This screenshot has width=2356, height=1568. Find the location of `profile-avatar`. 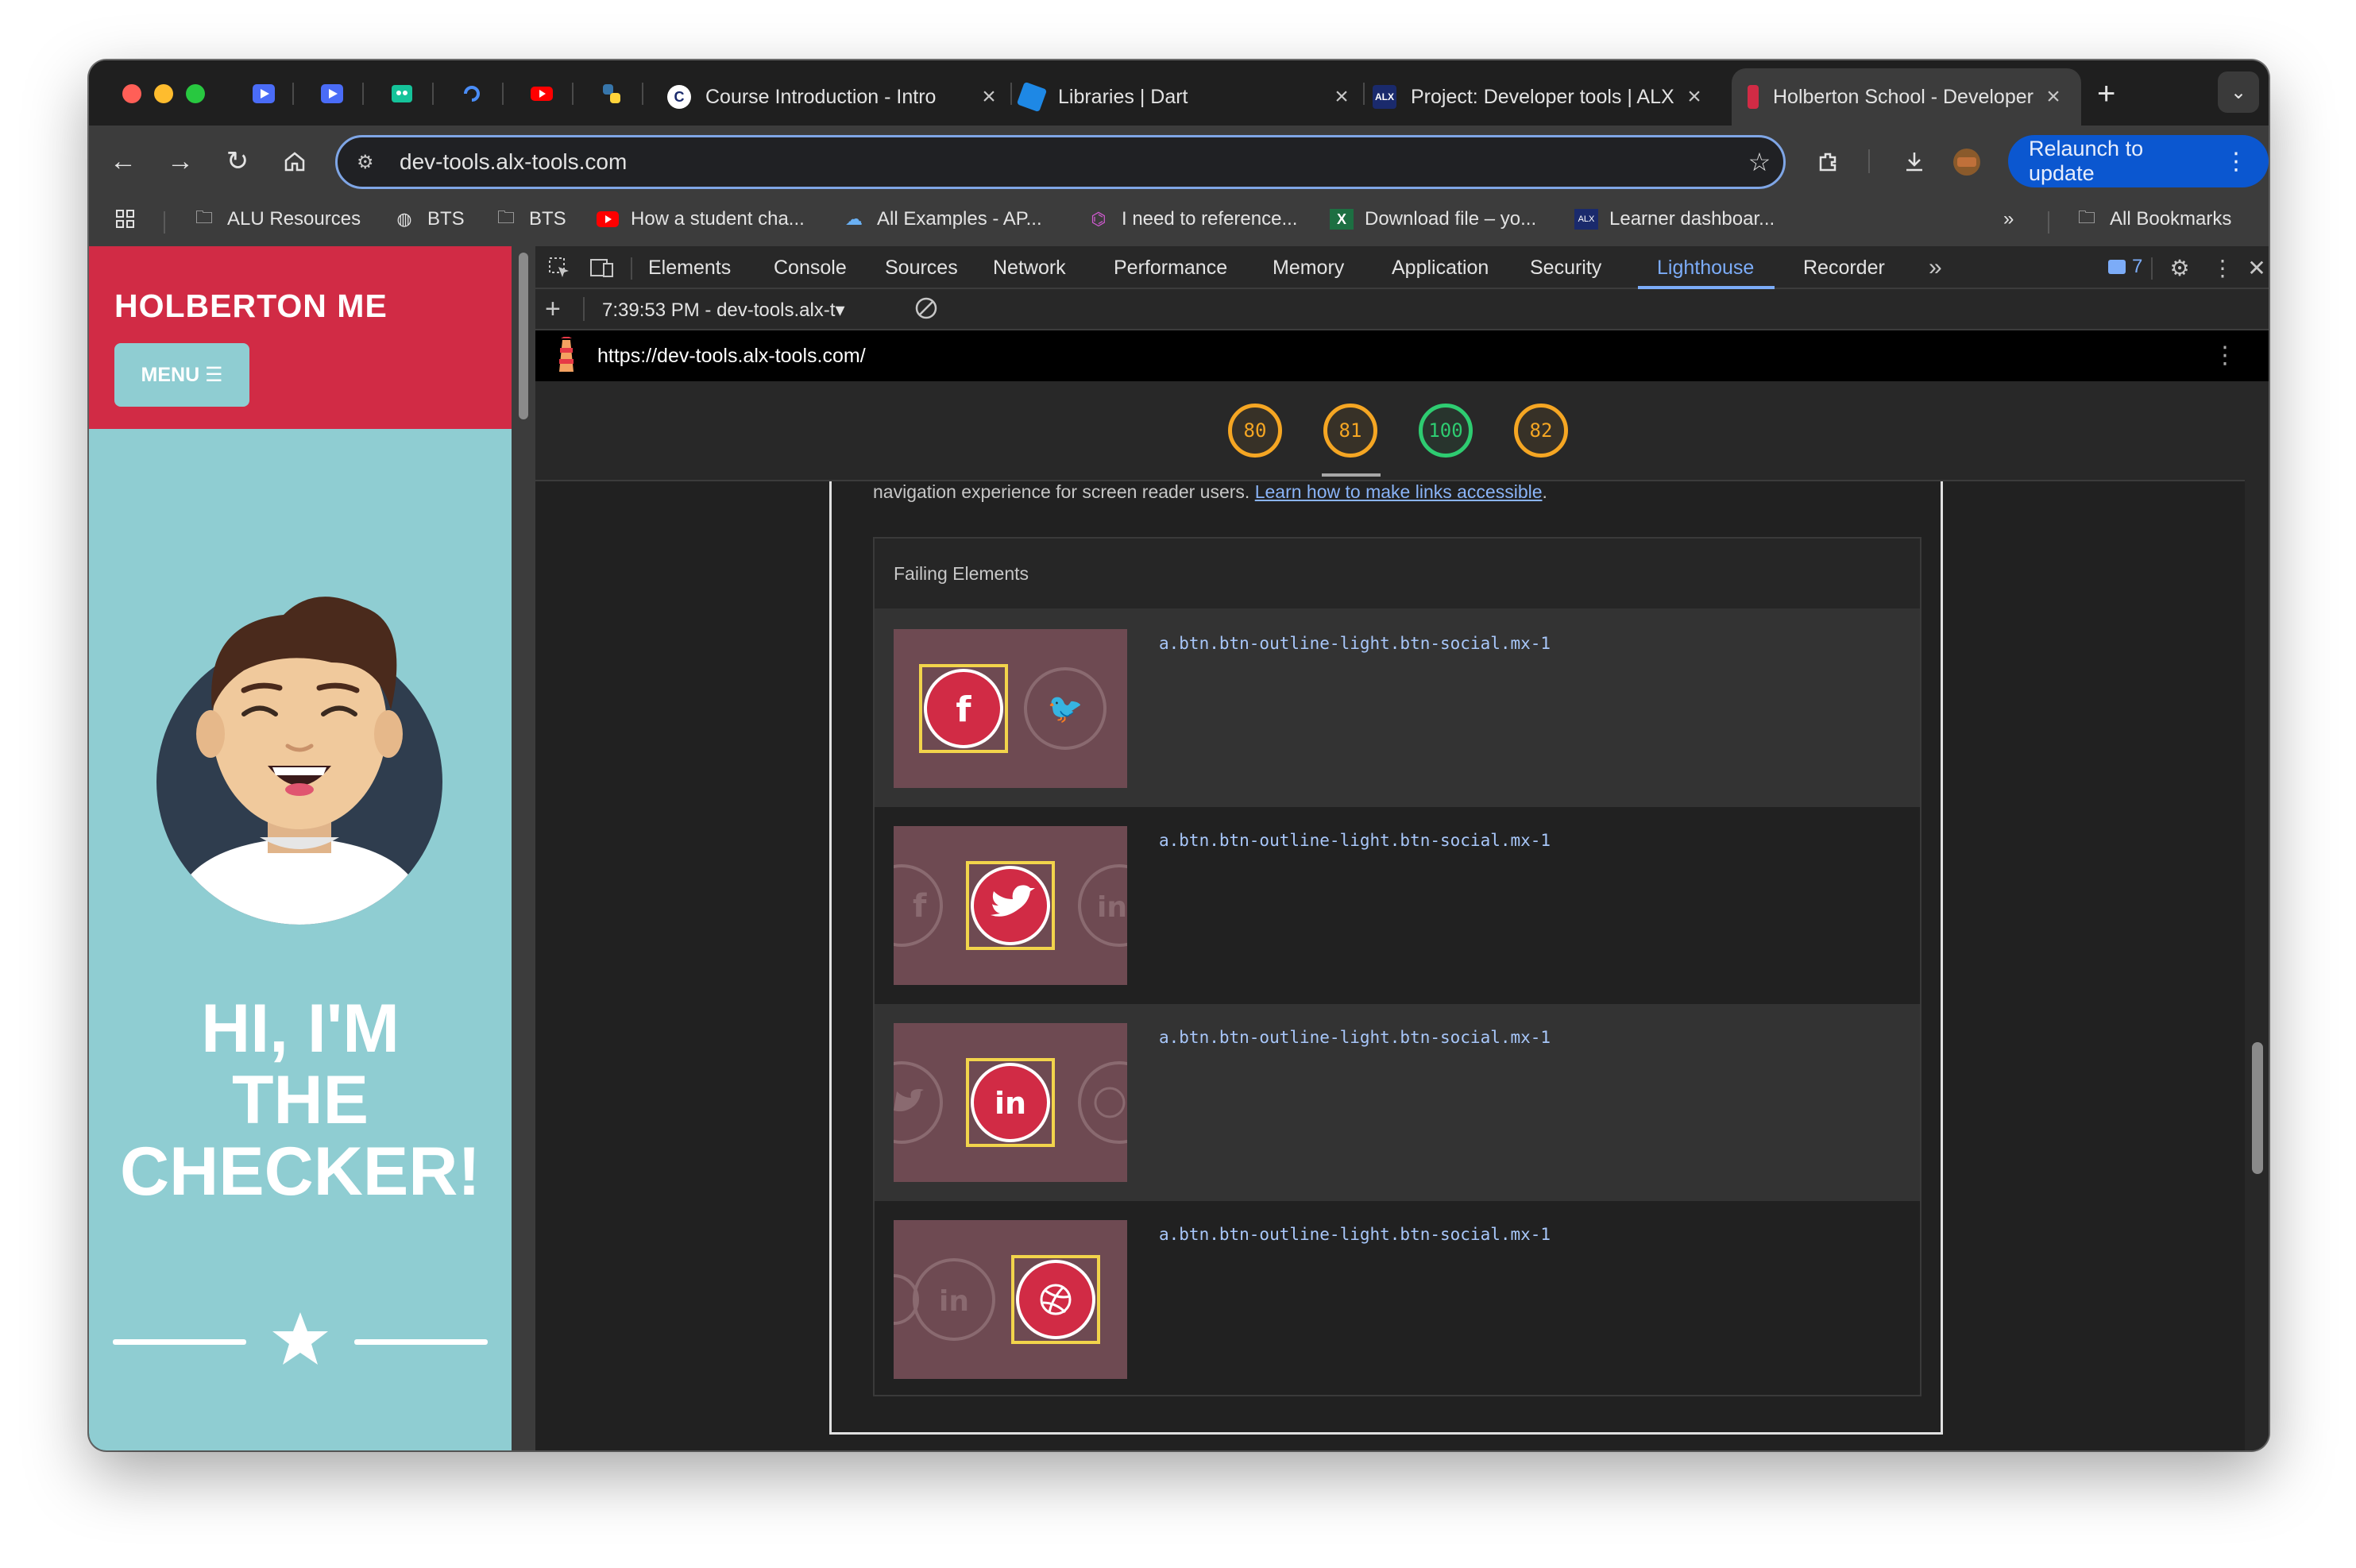

profile-avatar is located at coordinates (1966, 162).